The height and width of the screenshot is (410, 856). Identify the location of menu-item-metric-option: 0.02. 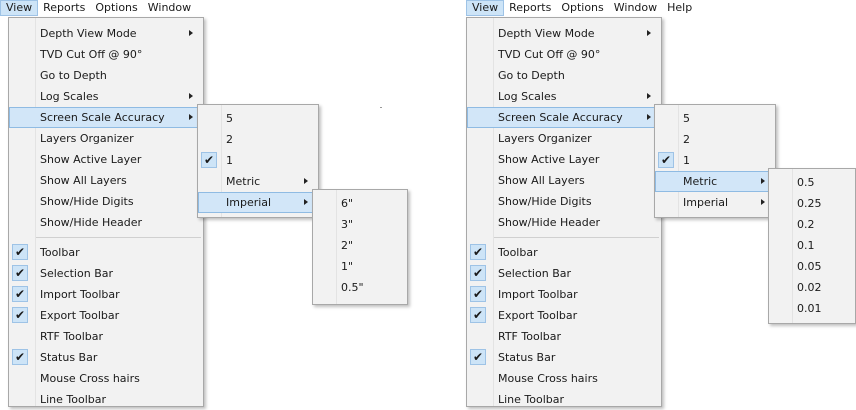
(812, 287).